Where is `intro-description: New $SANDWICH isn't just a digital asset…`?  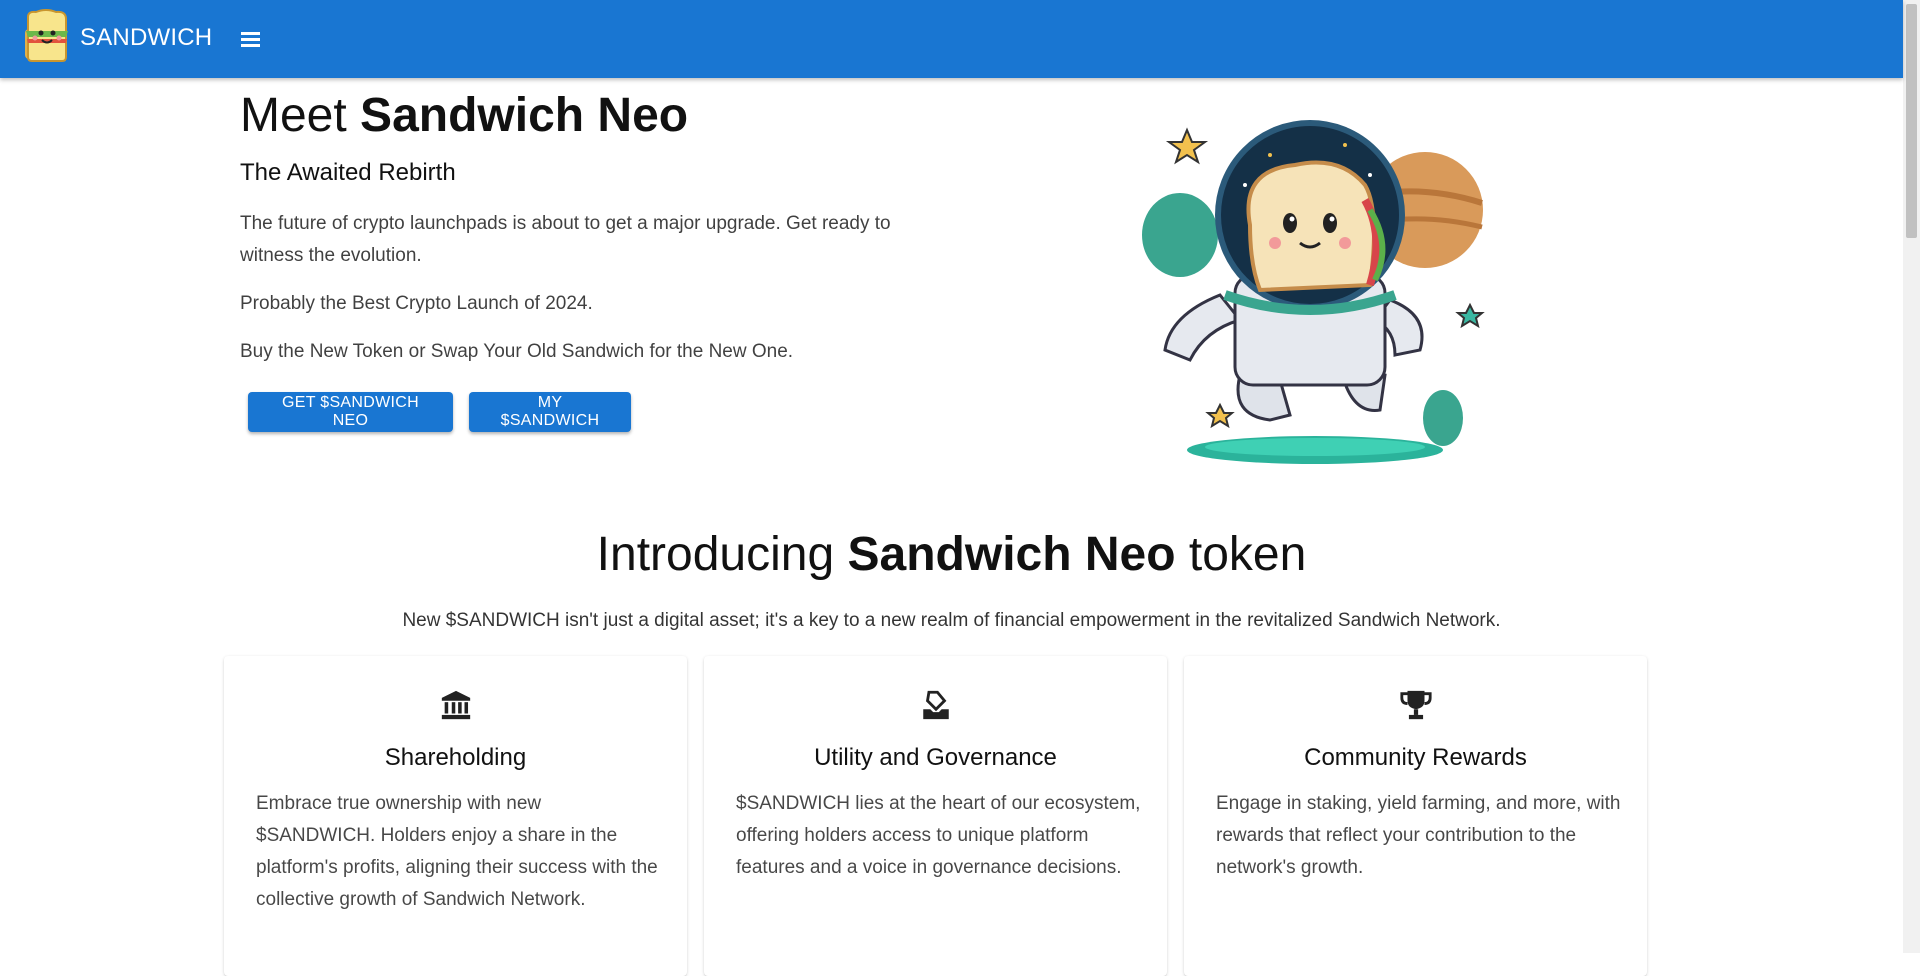
intro-description: New $SANDWICH isn't just a digital asset… is located at coordinates (951, 620).